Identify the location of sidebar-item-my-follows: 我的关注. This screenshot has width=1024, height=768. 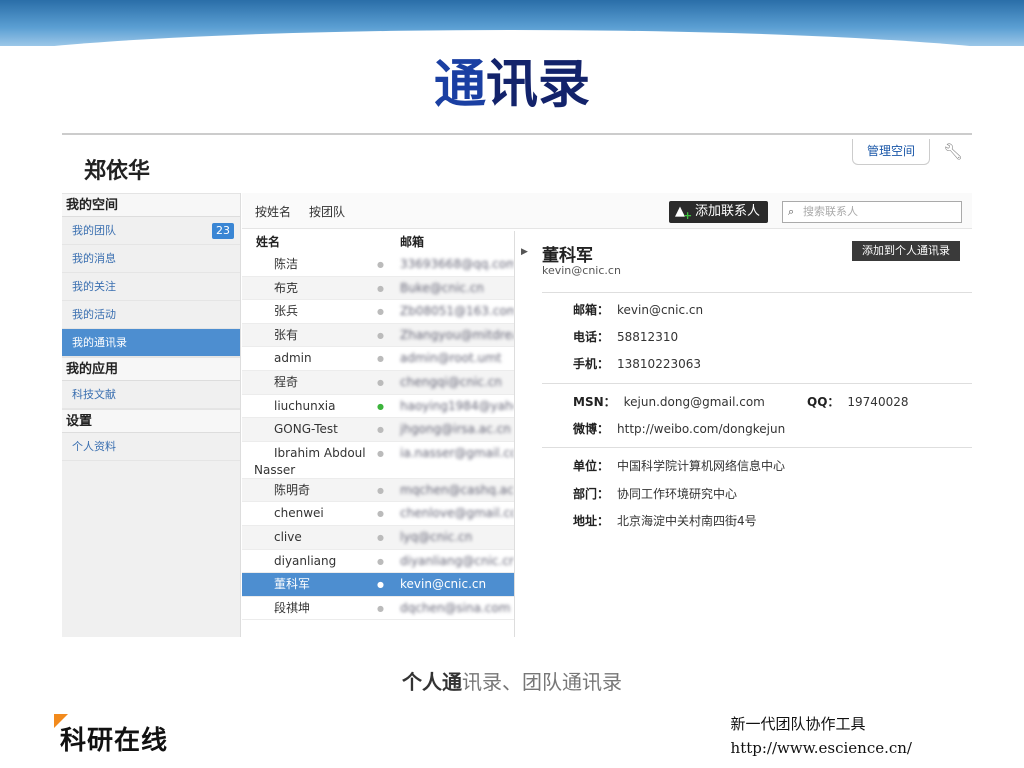
(151, 287).